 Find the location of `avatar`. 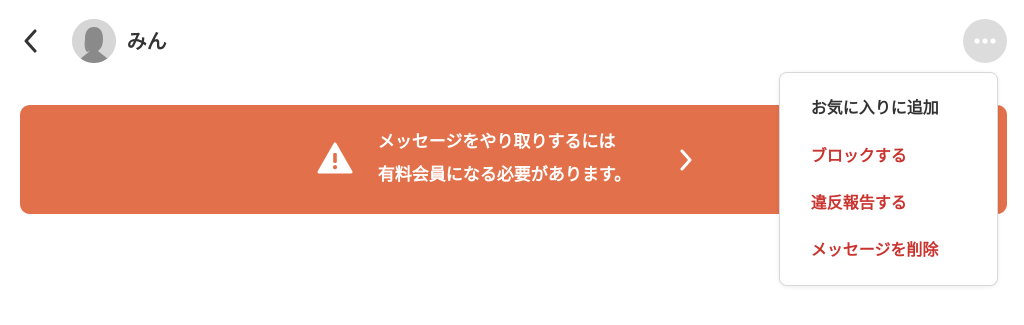

avatar is located at coordinates (94, 41).